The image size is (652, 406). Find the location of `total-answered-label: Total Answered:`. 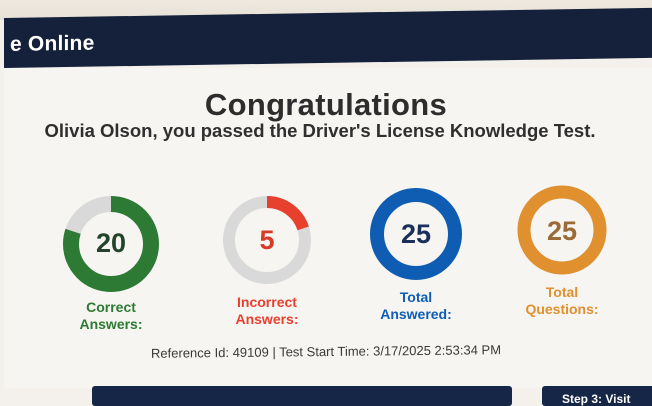

total-answered-label: Total Answered: is located at coordinates (416, 305).